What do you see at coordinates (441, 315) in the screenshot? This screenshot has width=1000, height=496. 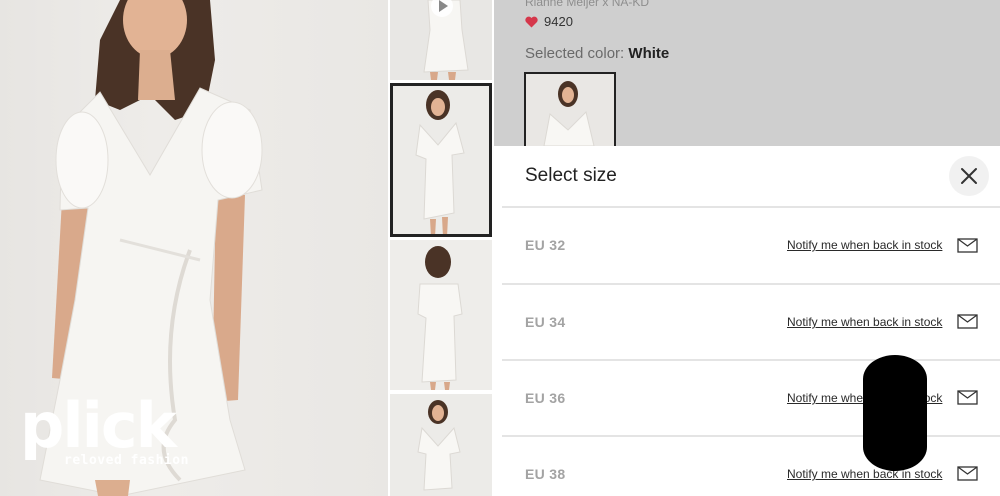 I see `thumbnail-back` at bounding box center [441, 315].